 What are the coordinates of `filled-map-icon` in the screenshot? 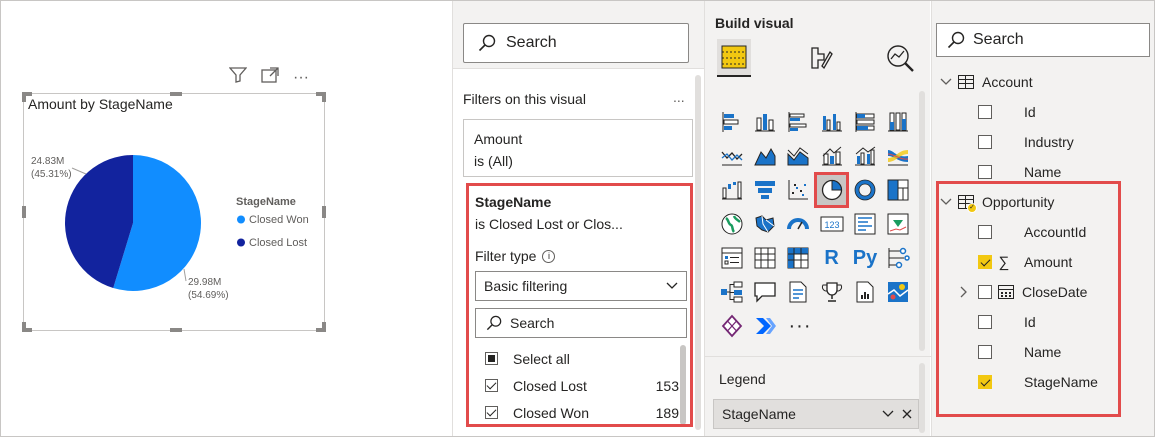 It's located at (764, 224).